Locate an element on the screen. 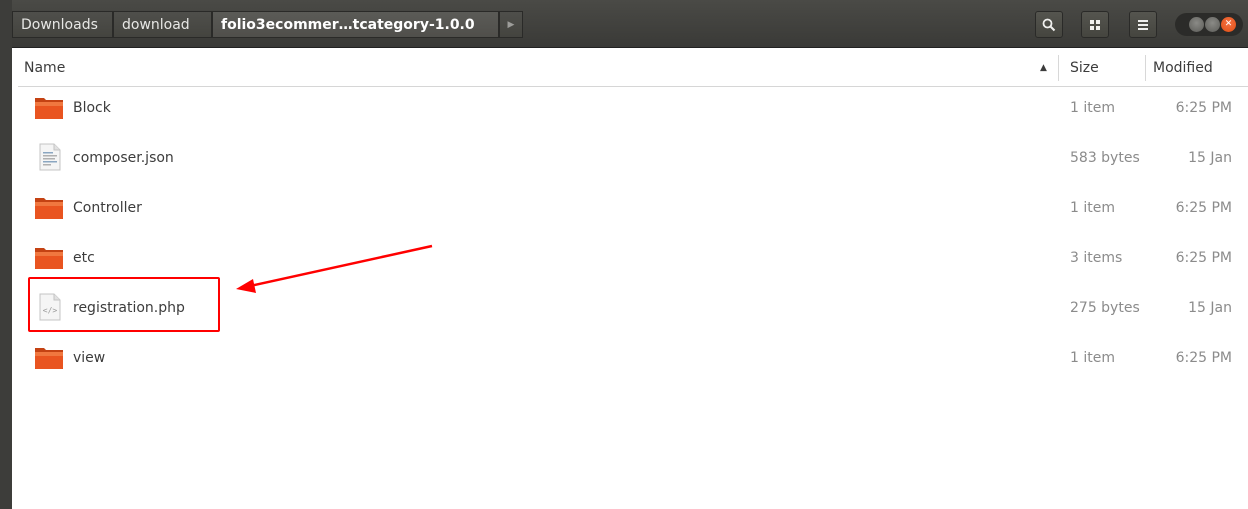  file-size: 275 bytes is located at coordinates (1105, 308).